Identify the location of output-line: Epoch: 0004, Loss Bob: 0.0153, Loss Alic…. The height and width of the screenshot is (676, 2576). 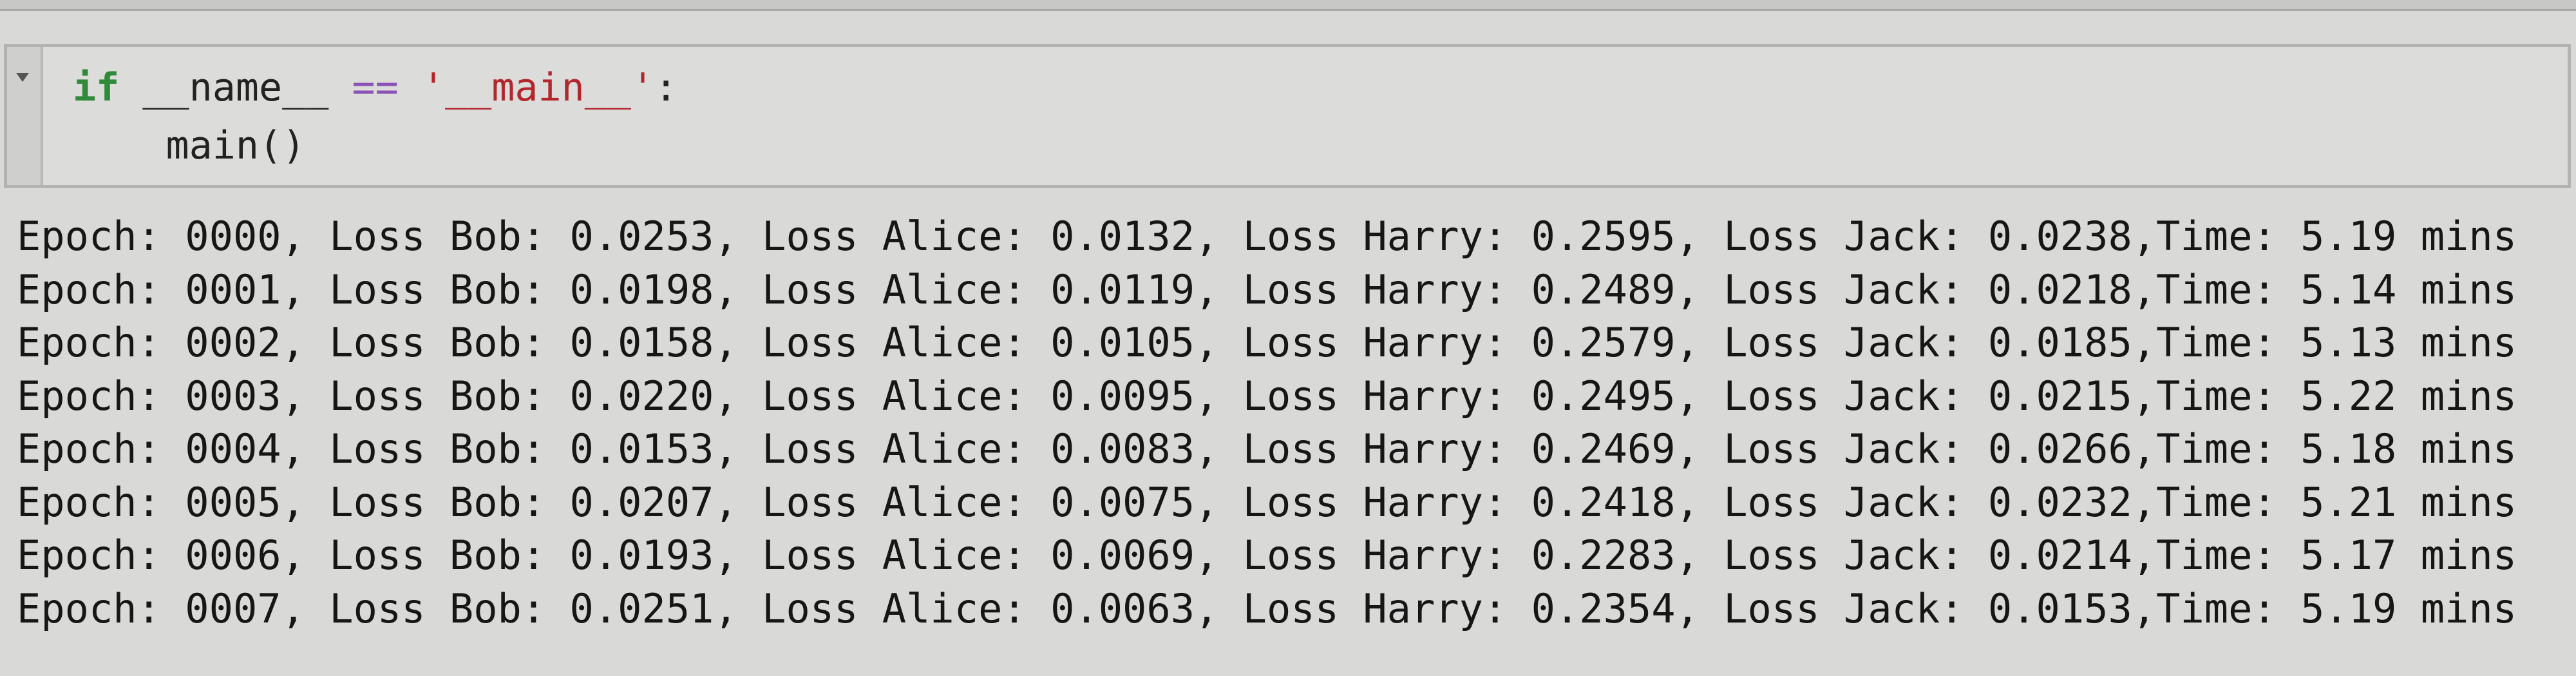
(1267, 448).